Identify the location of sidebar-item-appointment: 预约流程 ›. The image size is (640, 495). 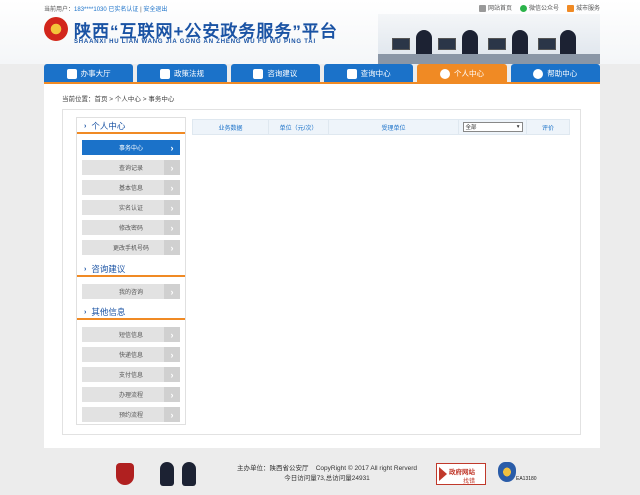
(131, 414).